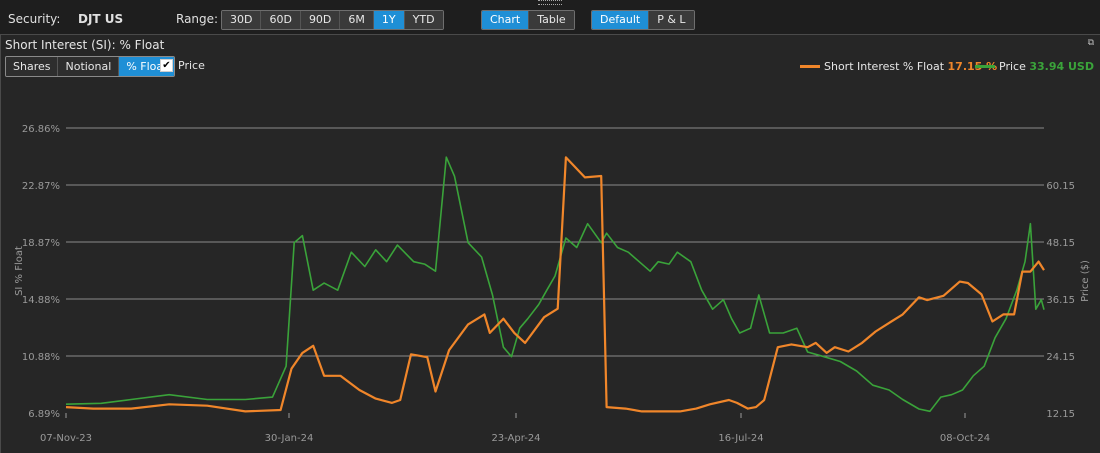 Image resolution: width=1100 pixels, height=453 pixels. I want to click on y2-tick-label: 48.15, so click(1060, 243).